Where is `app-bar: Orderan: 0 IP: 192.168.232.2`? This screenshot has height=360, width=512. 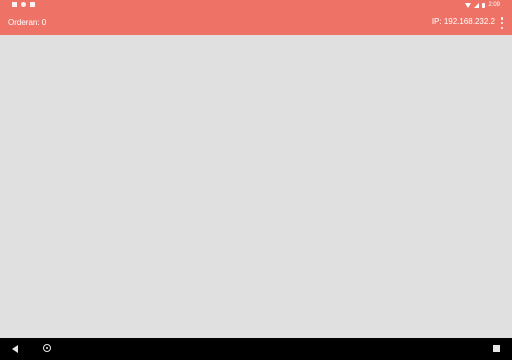 app-bar: Orderan: 0 IP: 192.168.232.2 is located at coordinates (256, 22).